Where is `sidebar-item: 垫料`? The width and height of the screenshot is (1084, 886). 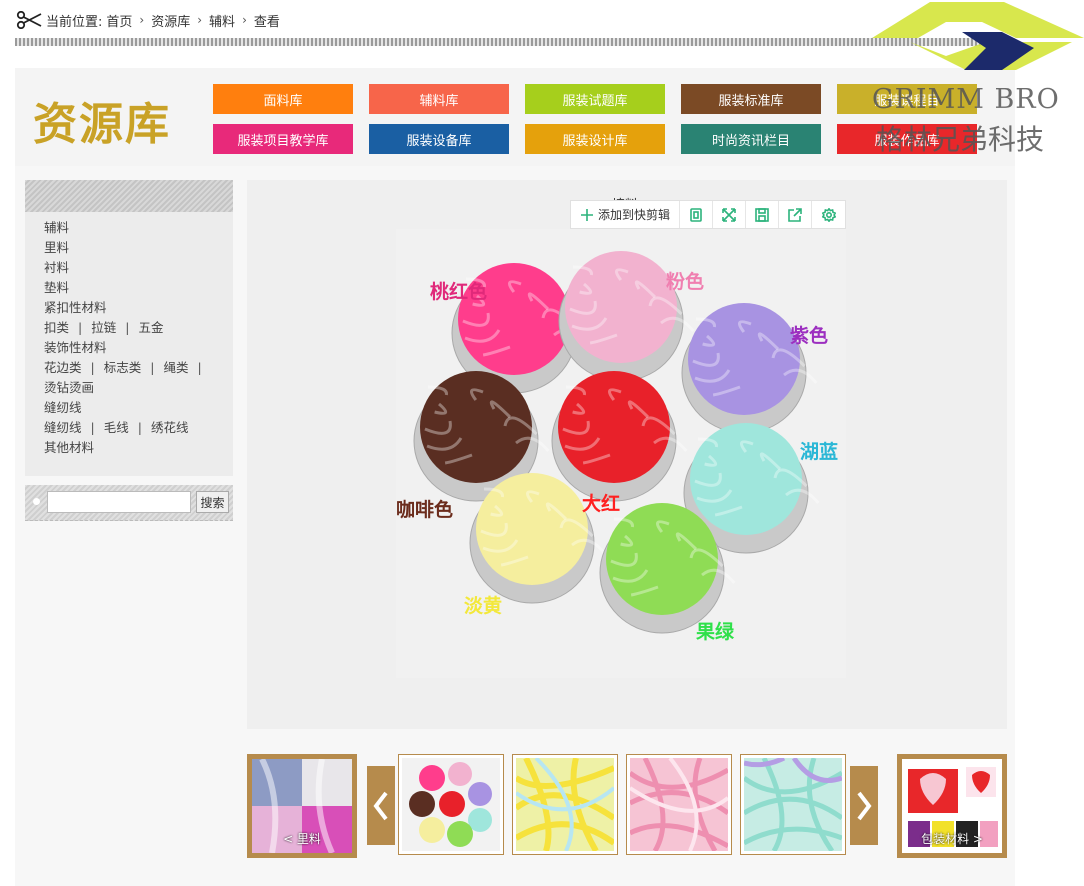
sidebar-item: 垫料 is located at coordinates (56, 288).